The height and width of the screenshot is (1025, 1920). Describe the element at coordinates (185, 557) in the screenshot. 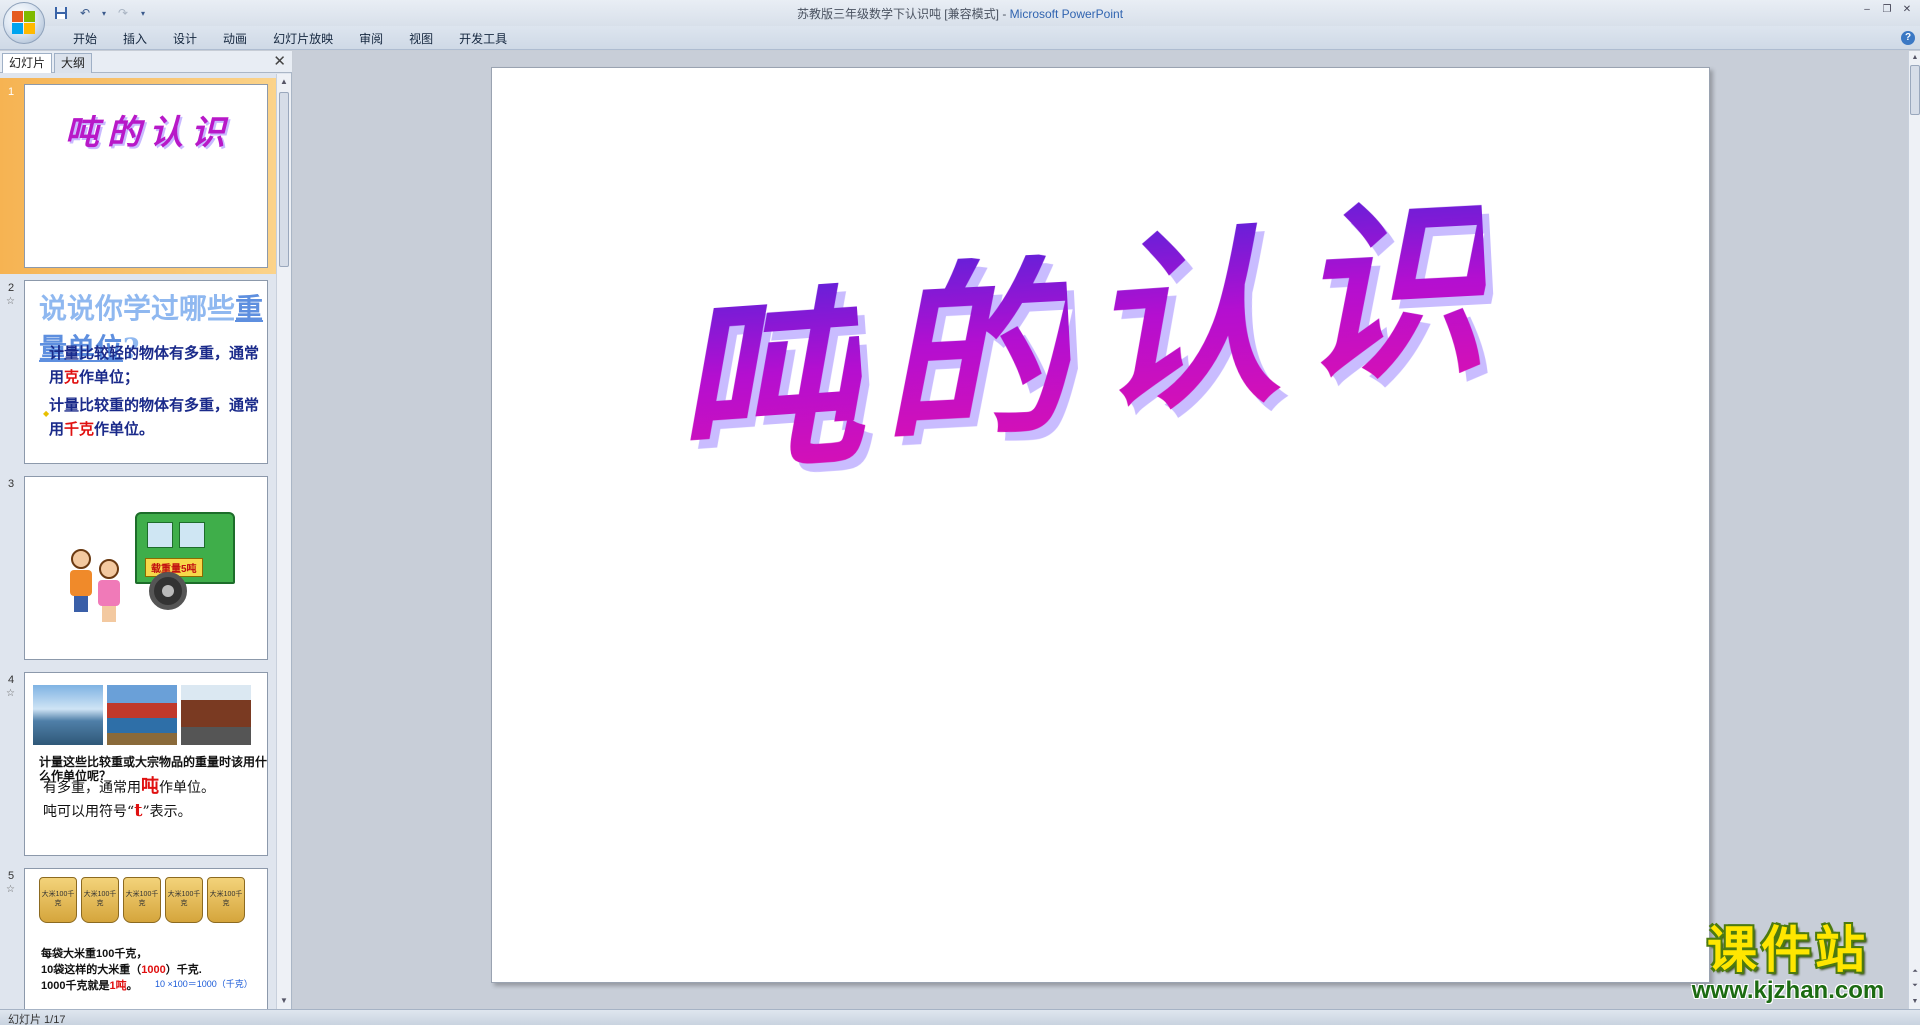

I see `truck-illustration: 载重量5吨` at that location.